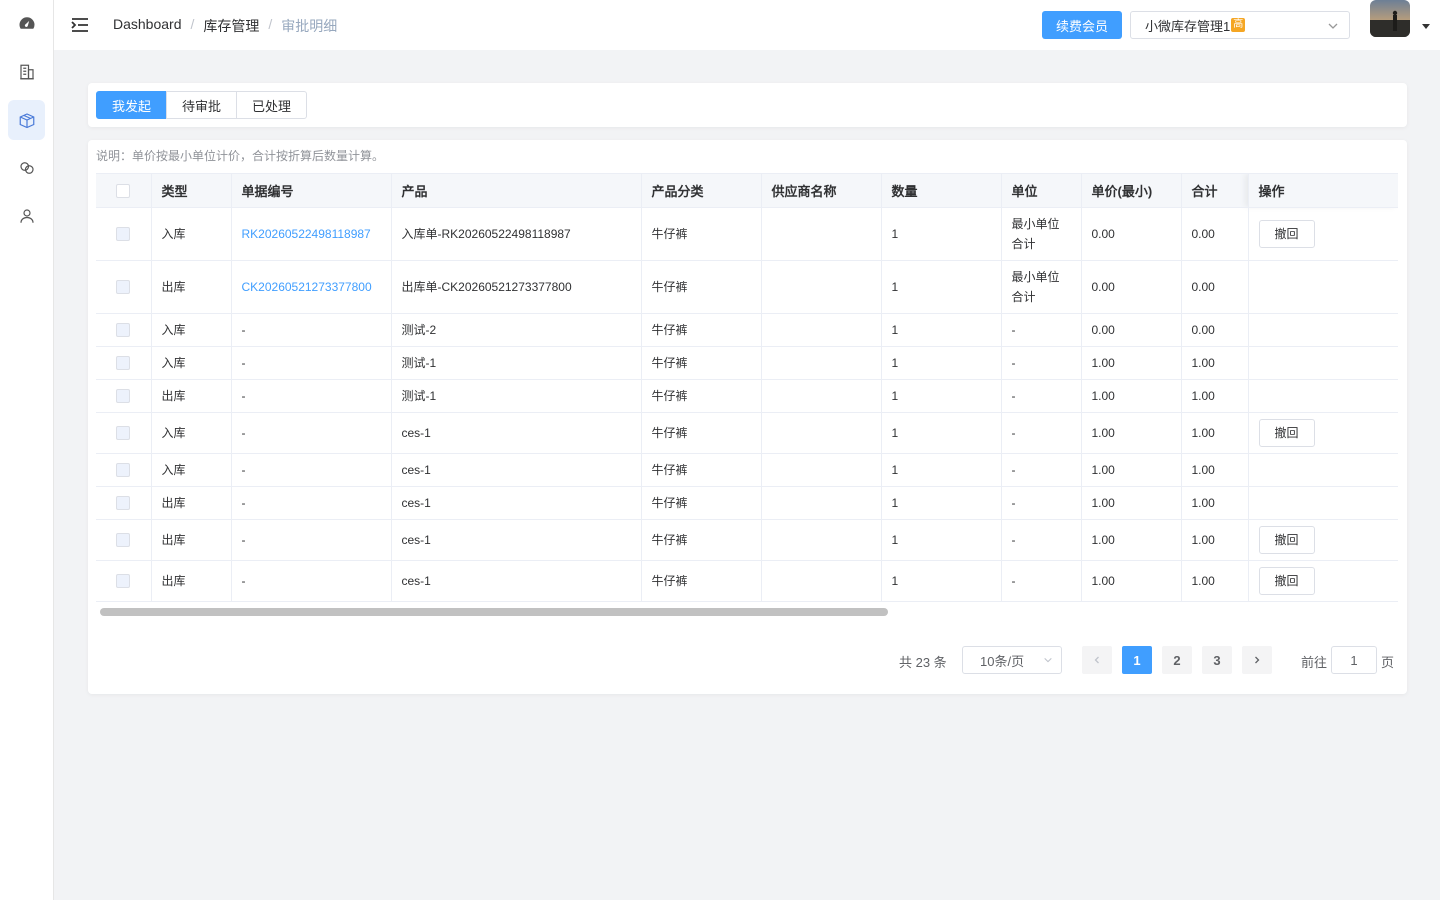 This screenshot has height=900, width=1440. Describe the element at coordinates (173, 540) in the screenshot. I see `type-cell-text: 出库` at that location.